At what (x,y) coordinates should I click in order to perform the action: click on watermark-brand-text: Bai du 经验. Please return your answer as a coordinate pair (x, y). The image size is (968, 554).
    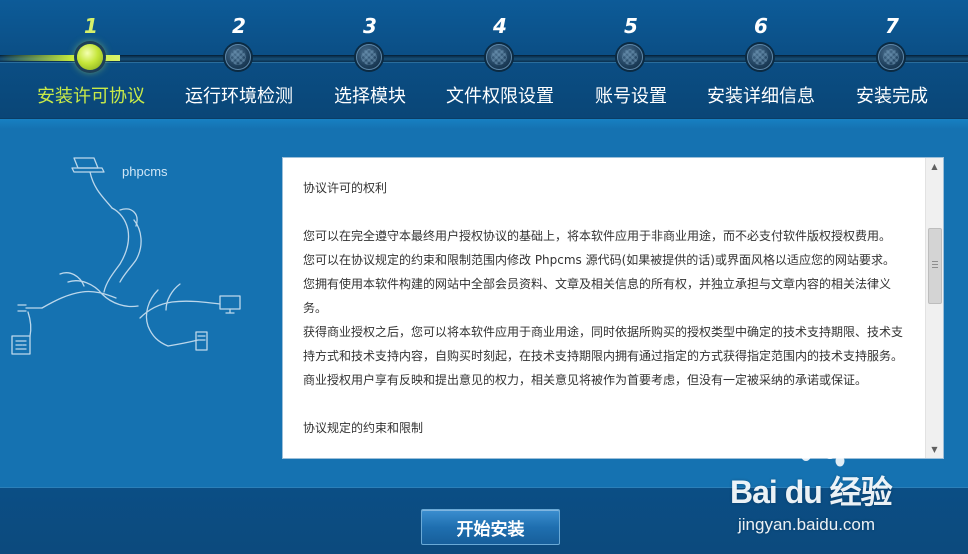
    Looking at the image, I should click on (811, 492).